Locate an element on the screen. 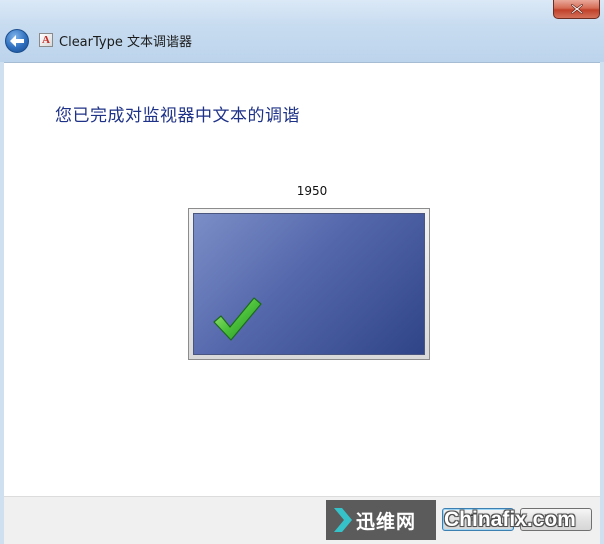 The width and height of the screenshot is (604, 544). cleartype-app-icon: A is located at coordinates (46, 40).